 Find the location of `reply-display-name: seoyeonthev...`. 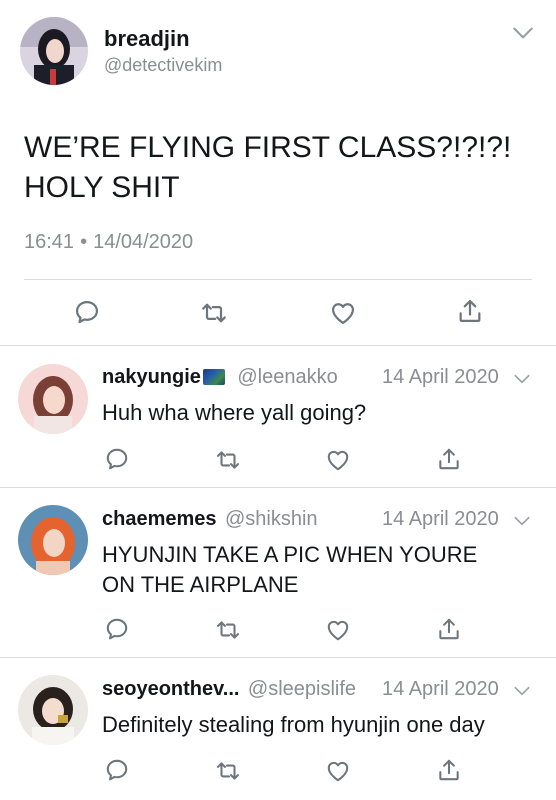

reply-display-name: seoyeonthev... is located at coordinates (170, 689).